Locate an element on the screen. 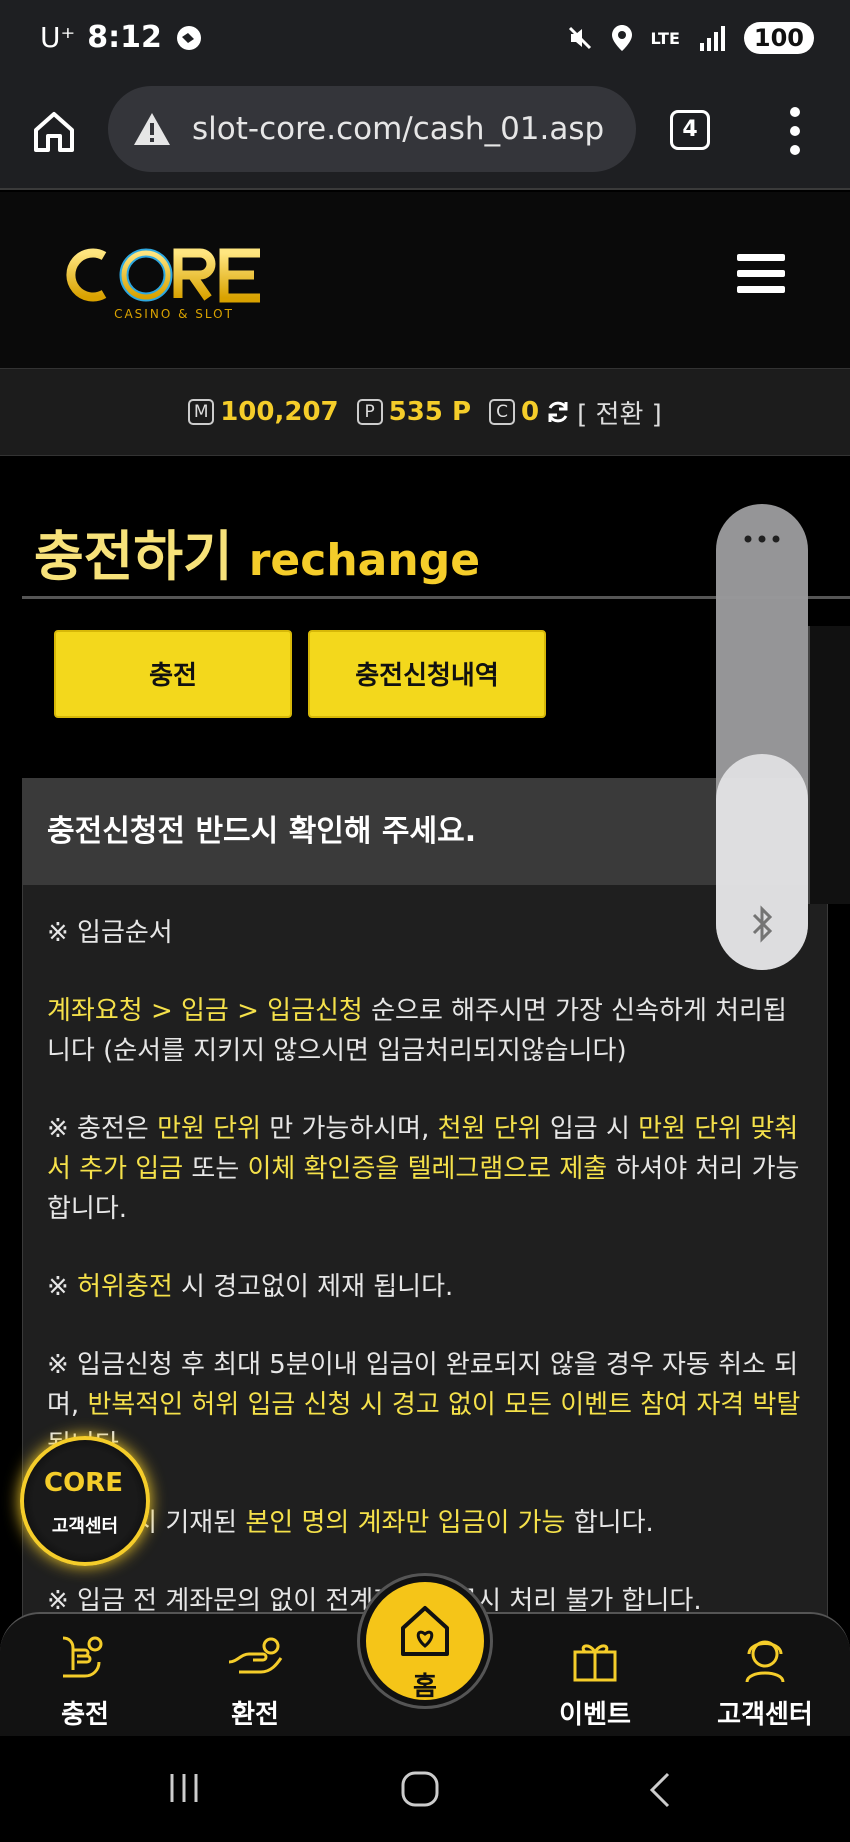 The width and height of the screenshot is (850, 1842). system-navigation is located at coordinates (425, 1789).